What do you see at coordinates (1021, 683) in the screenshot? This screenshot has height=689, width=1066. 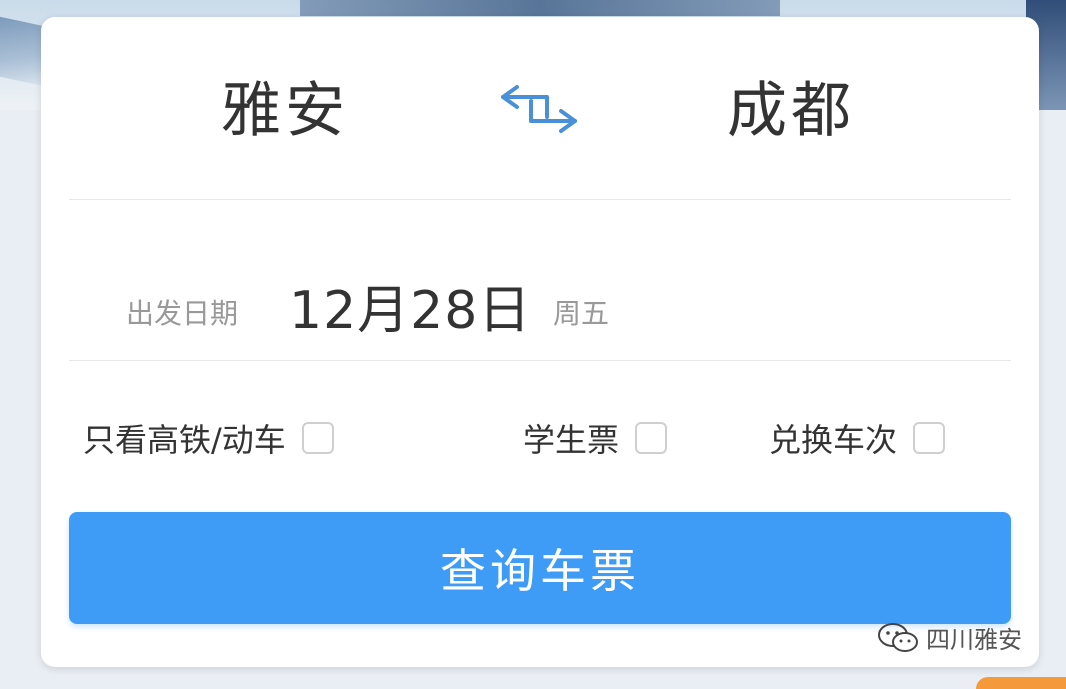 I see `background-orange-tab` at bounding box center [1021, 683].